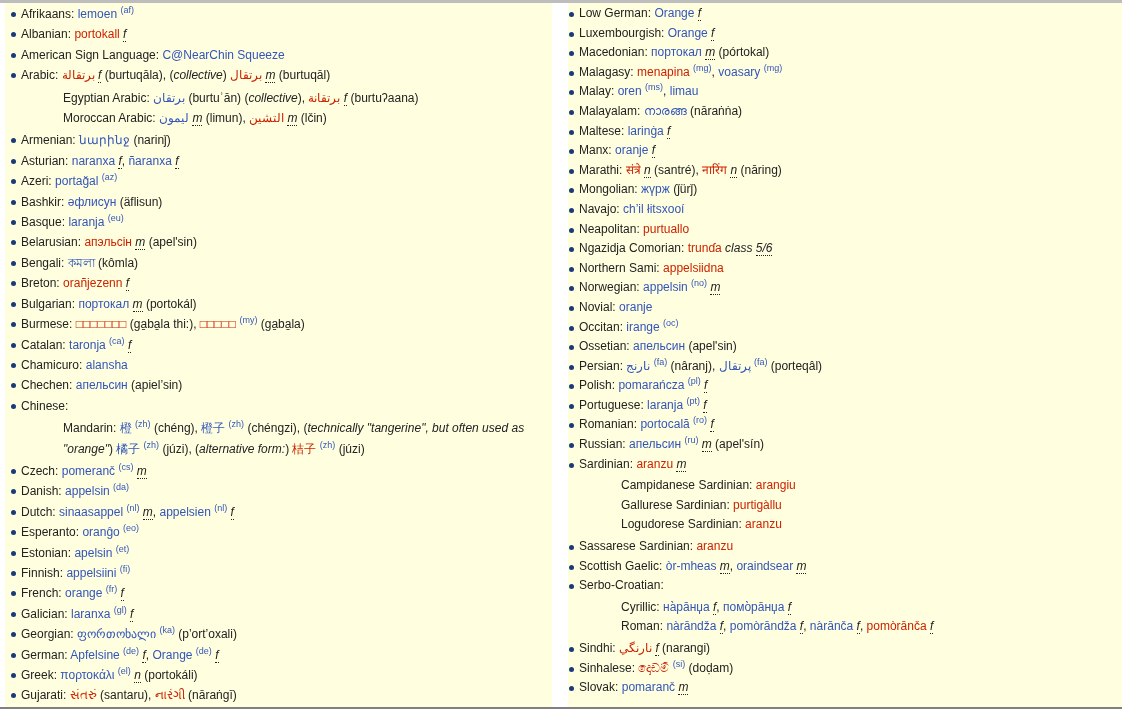 The height and width of the screenshot is (711, 1122). I want to click on translation-link: oren, so click(629, 91).